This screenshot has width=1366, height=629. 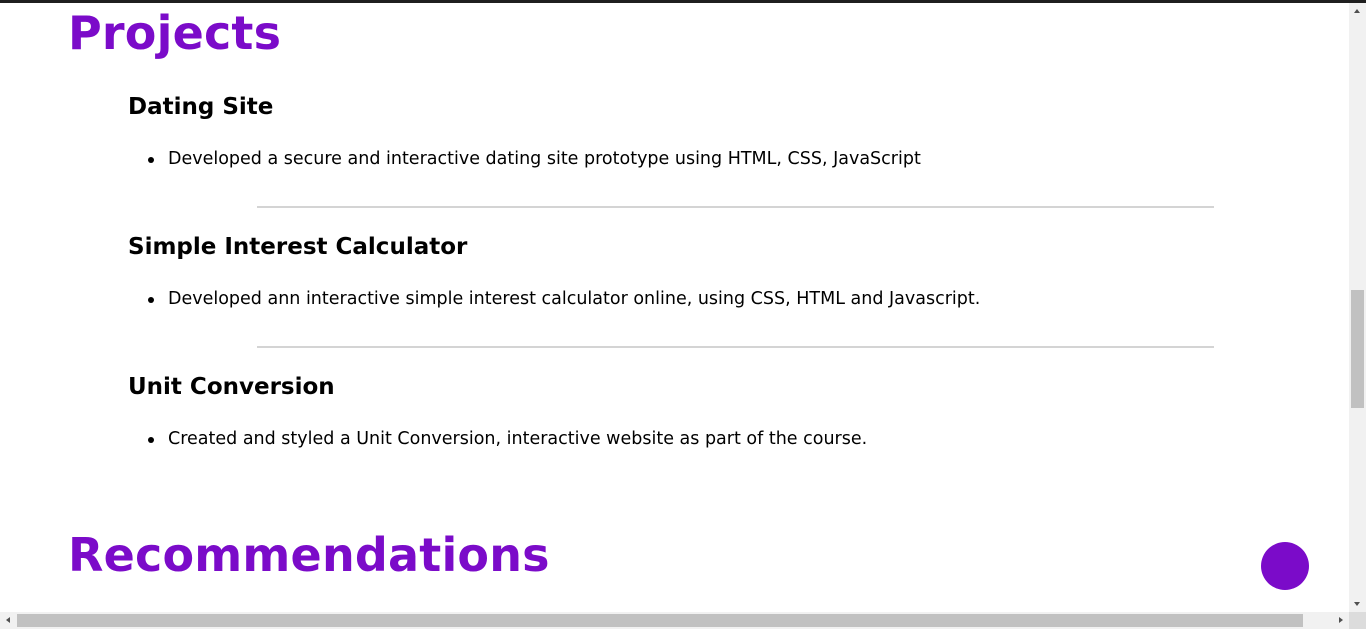 I want to click on floating-action-button, so click(x=1285, y=566).